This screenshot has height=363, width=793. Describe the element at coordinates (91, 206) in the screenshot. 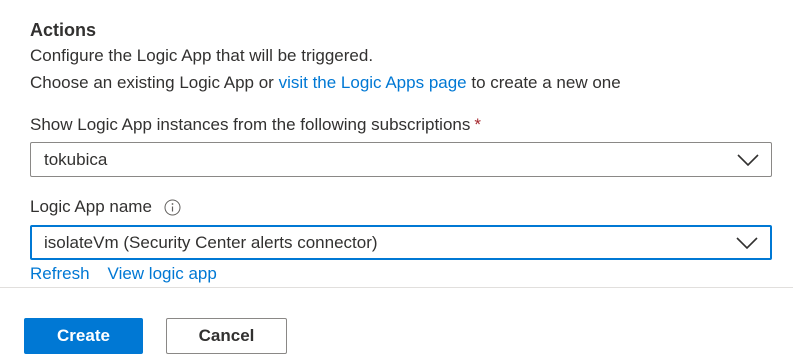

I see `logic-app-name-label-text: Logic App name` at that location.